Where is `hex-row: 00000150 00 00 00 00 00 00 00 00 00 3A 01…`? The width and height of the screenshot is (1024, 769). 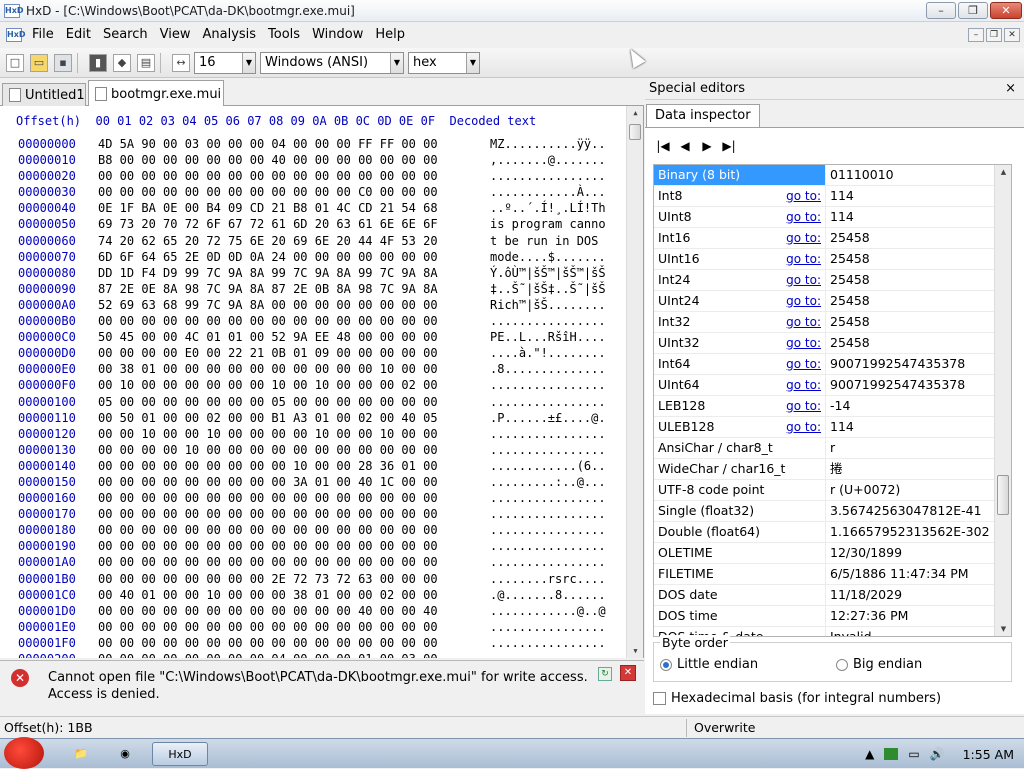
hex-row: 00000150 00 00 00 00 00 00 00 00 00 3A 01… is located at coordinates (312, 482).